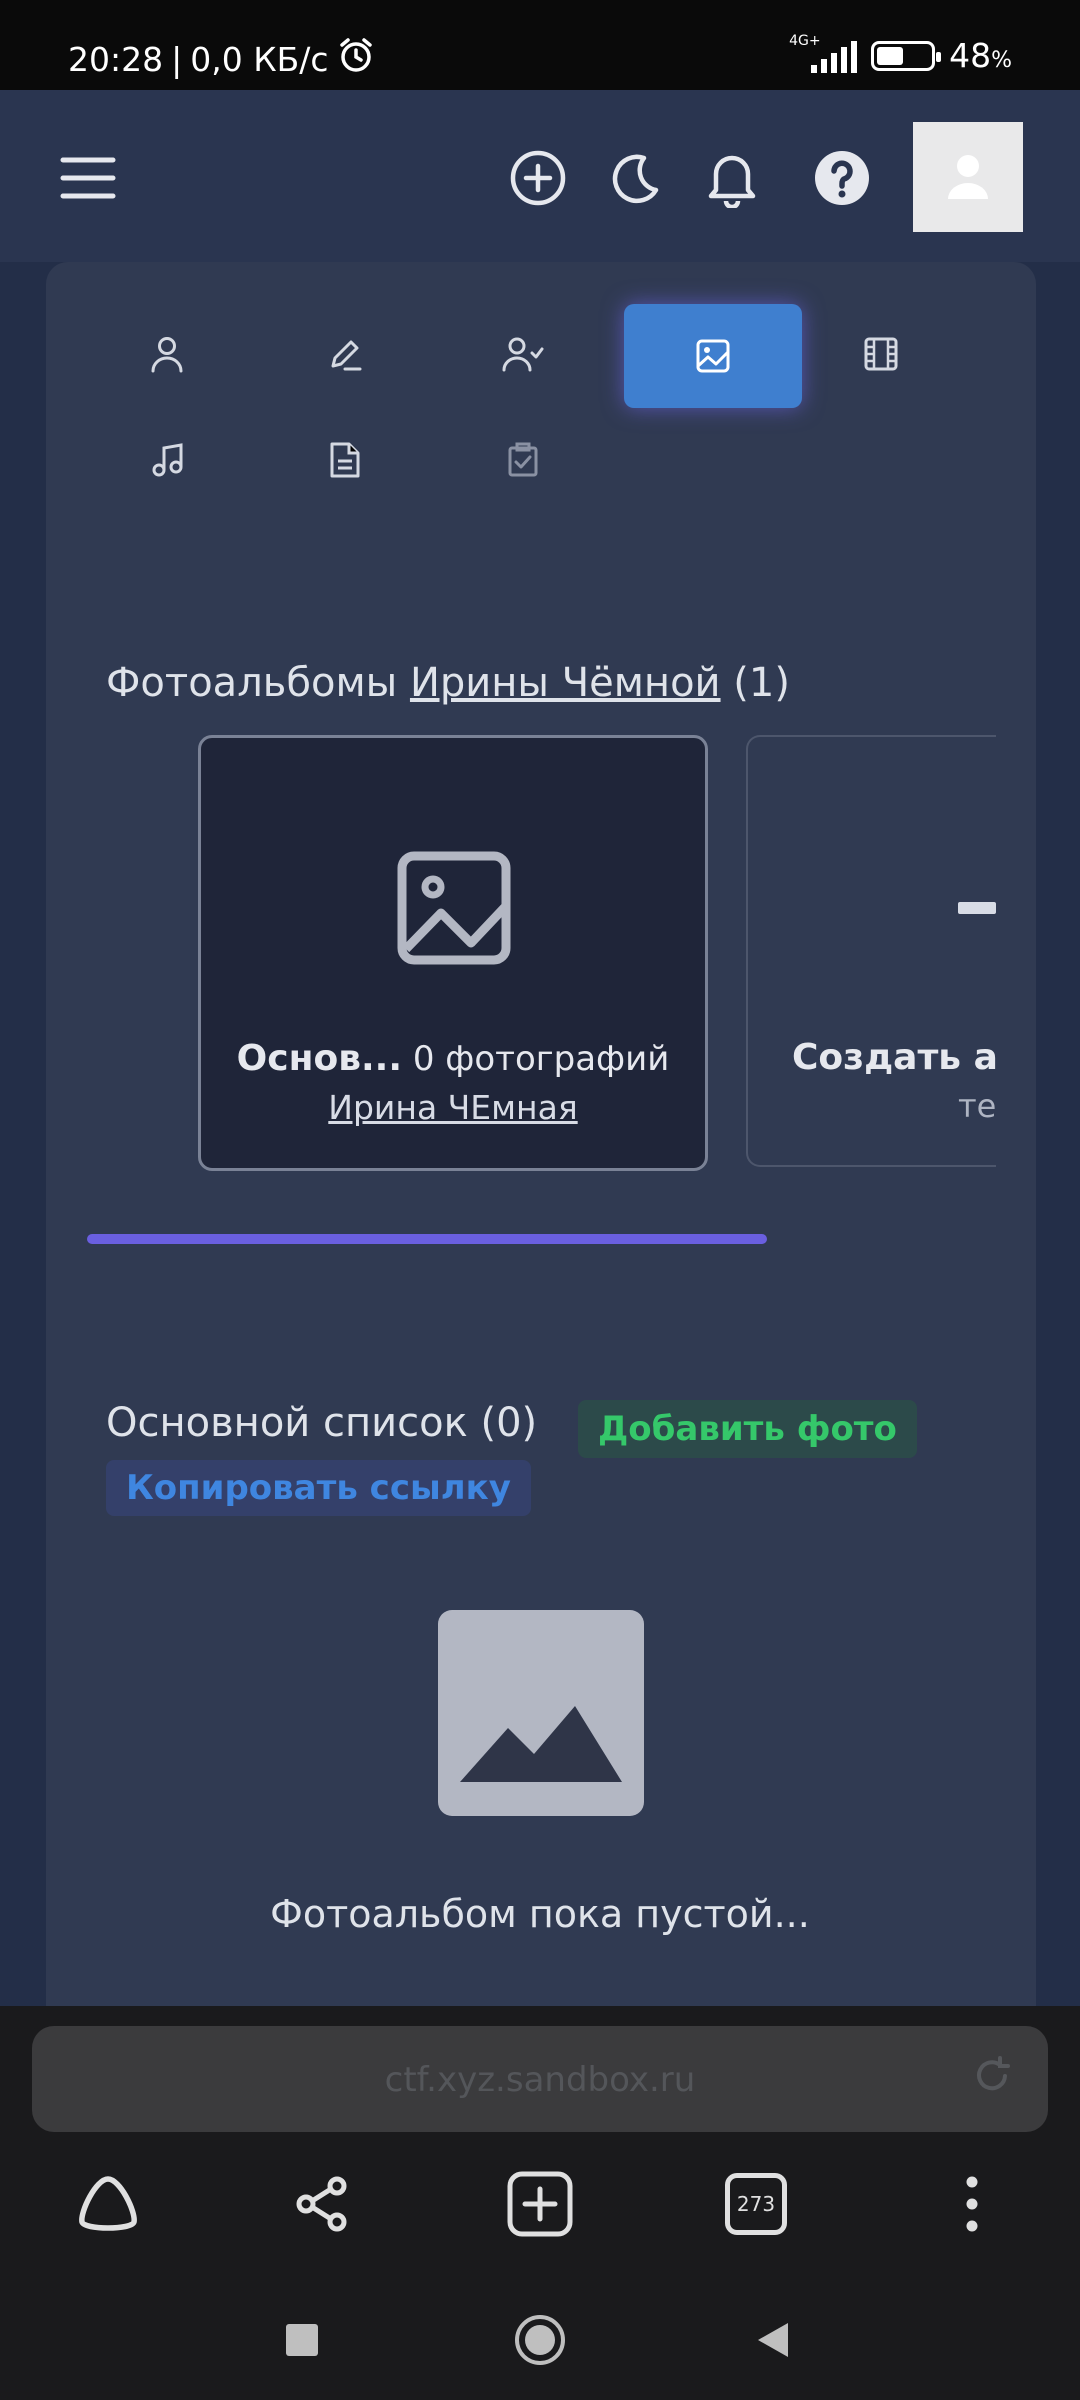 The image size is (1080, 2400). What do you see at coordinates (88, 178) in the screenshot?
I see `menu-icon` at bounding box center [88, 178].